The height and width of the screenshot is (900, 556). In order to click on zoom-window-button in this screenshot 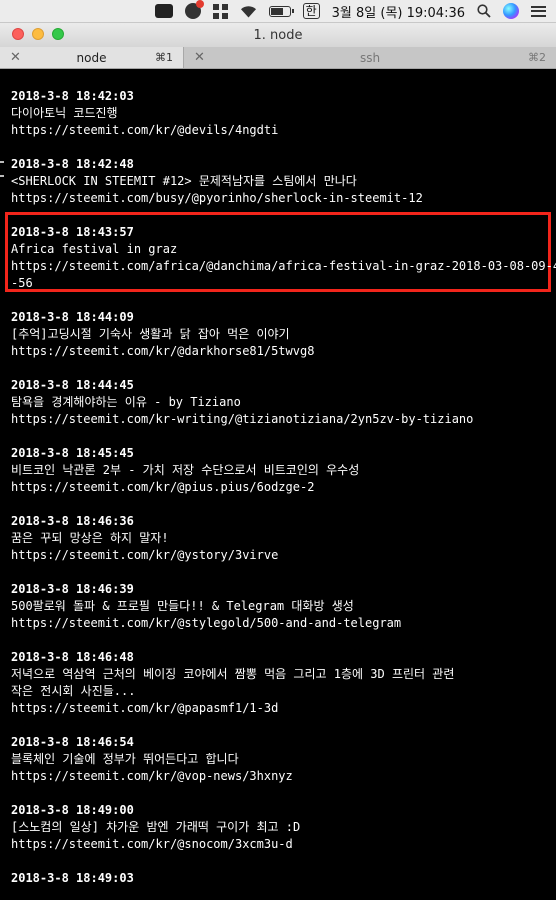, I will do `click(58, 34)`.